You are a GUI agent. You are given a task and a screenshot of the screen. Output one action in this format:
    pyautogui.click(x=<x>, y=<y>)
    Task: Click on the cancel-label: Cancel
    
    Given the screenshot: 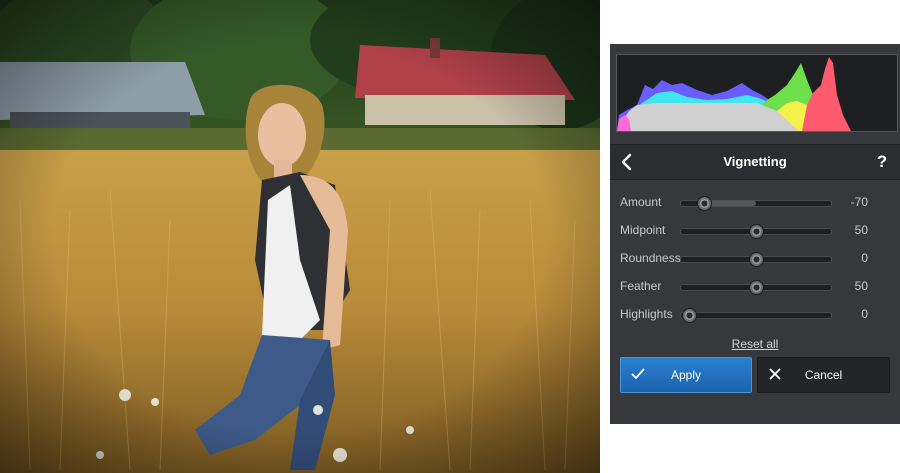 What is the action you would take?
    pyautogui.click(x=823, y=375)
    